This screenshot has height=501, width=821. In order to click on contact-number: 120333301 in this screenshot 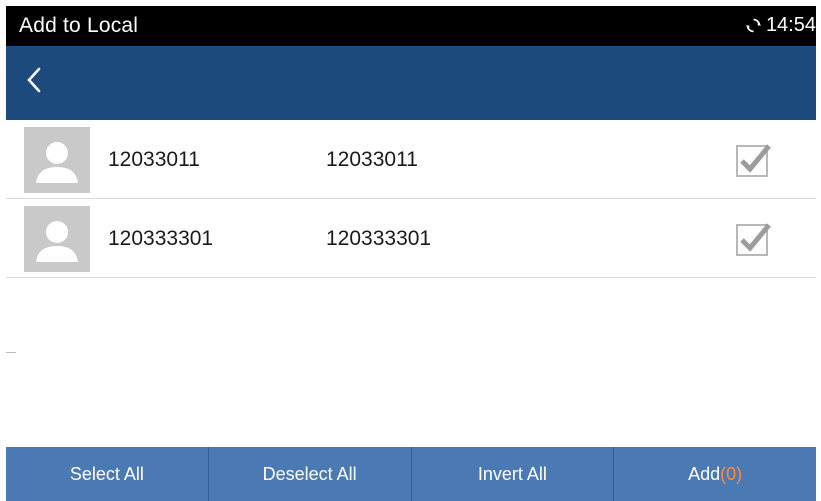, I will do `click(379, 238)`.